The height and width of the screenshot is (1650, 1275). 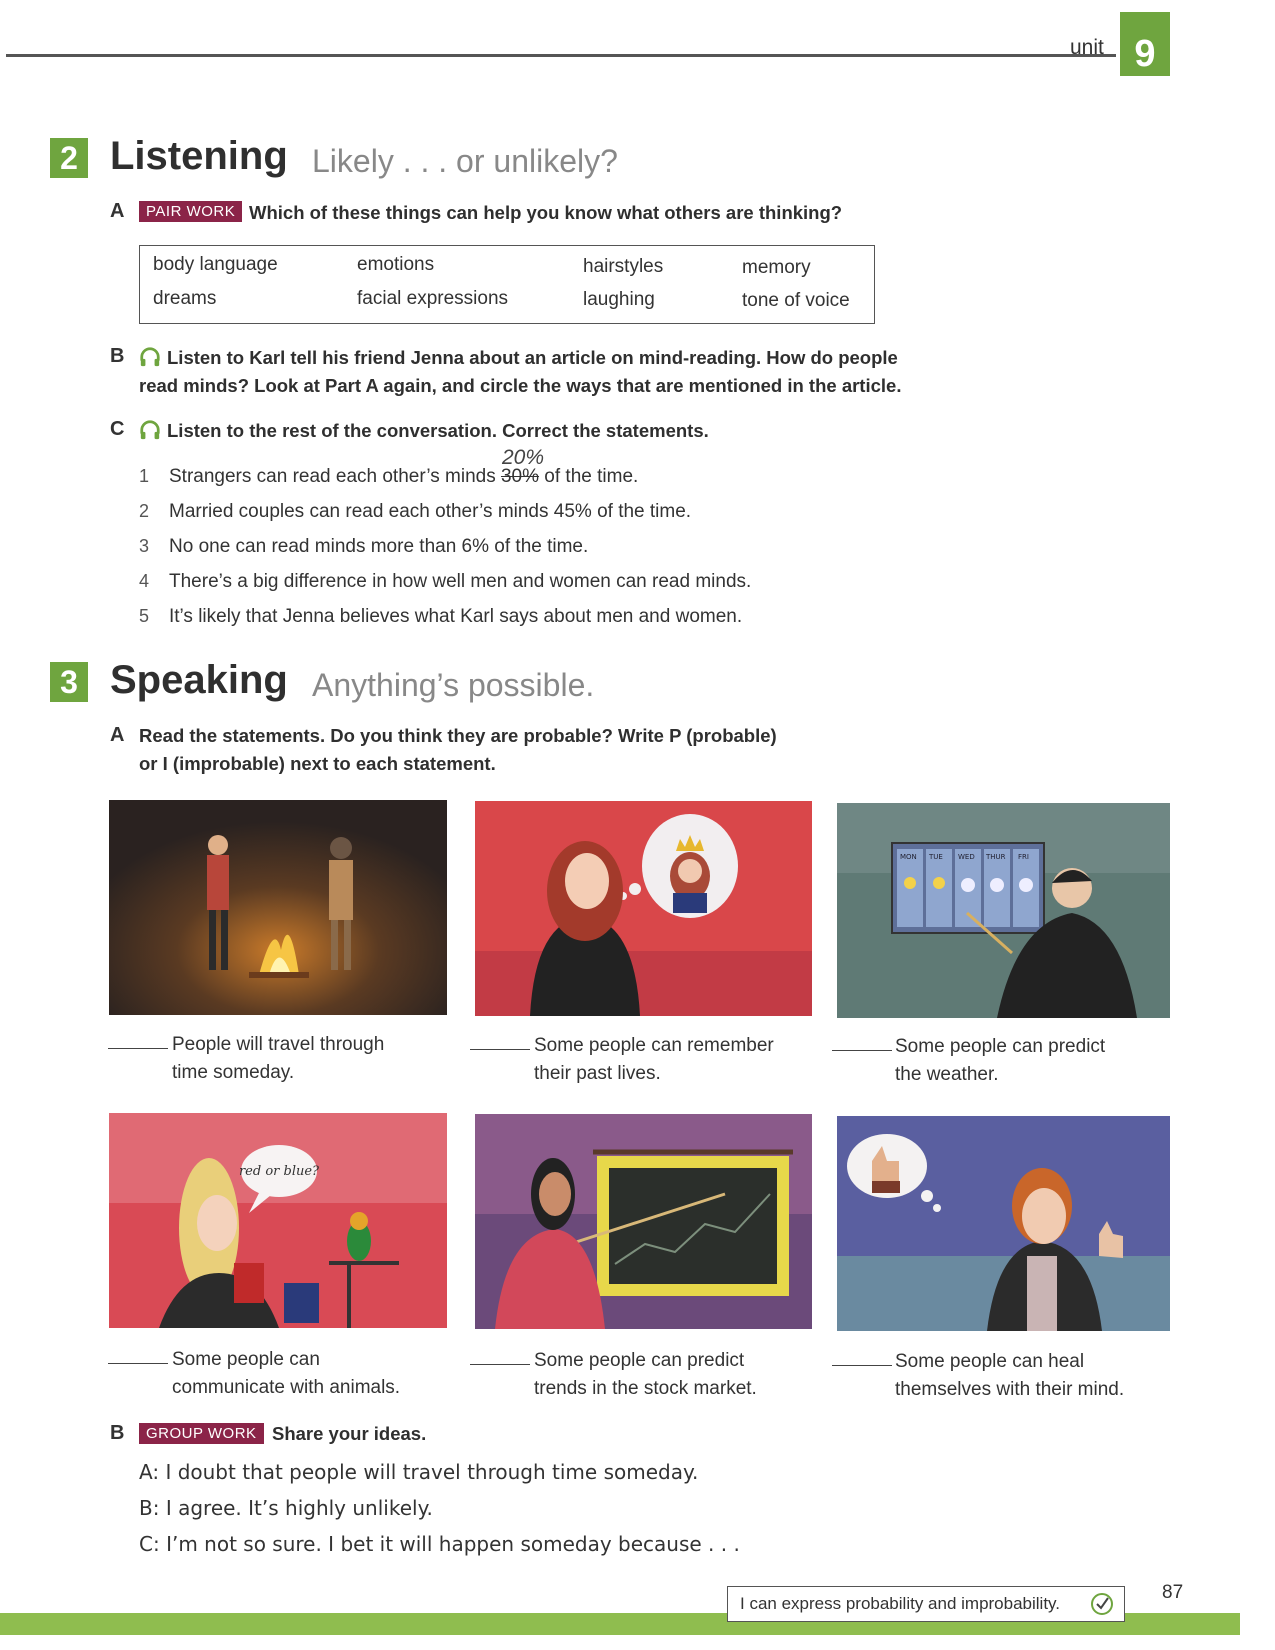 I want to click on section-2-subtitle: Likely . . . or unlikely?, so click(x=465, y=161).